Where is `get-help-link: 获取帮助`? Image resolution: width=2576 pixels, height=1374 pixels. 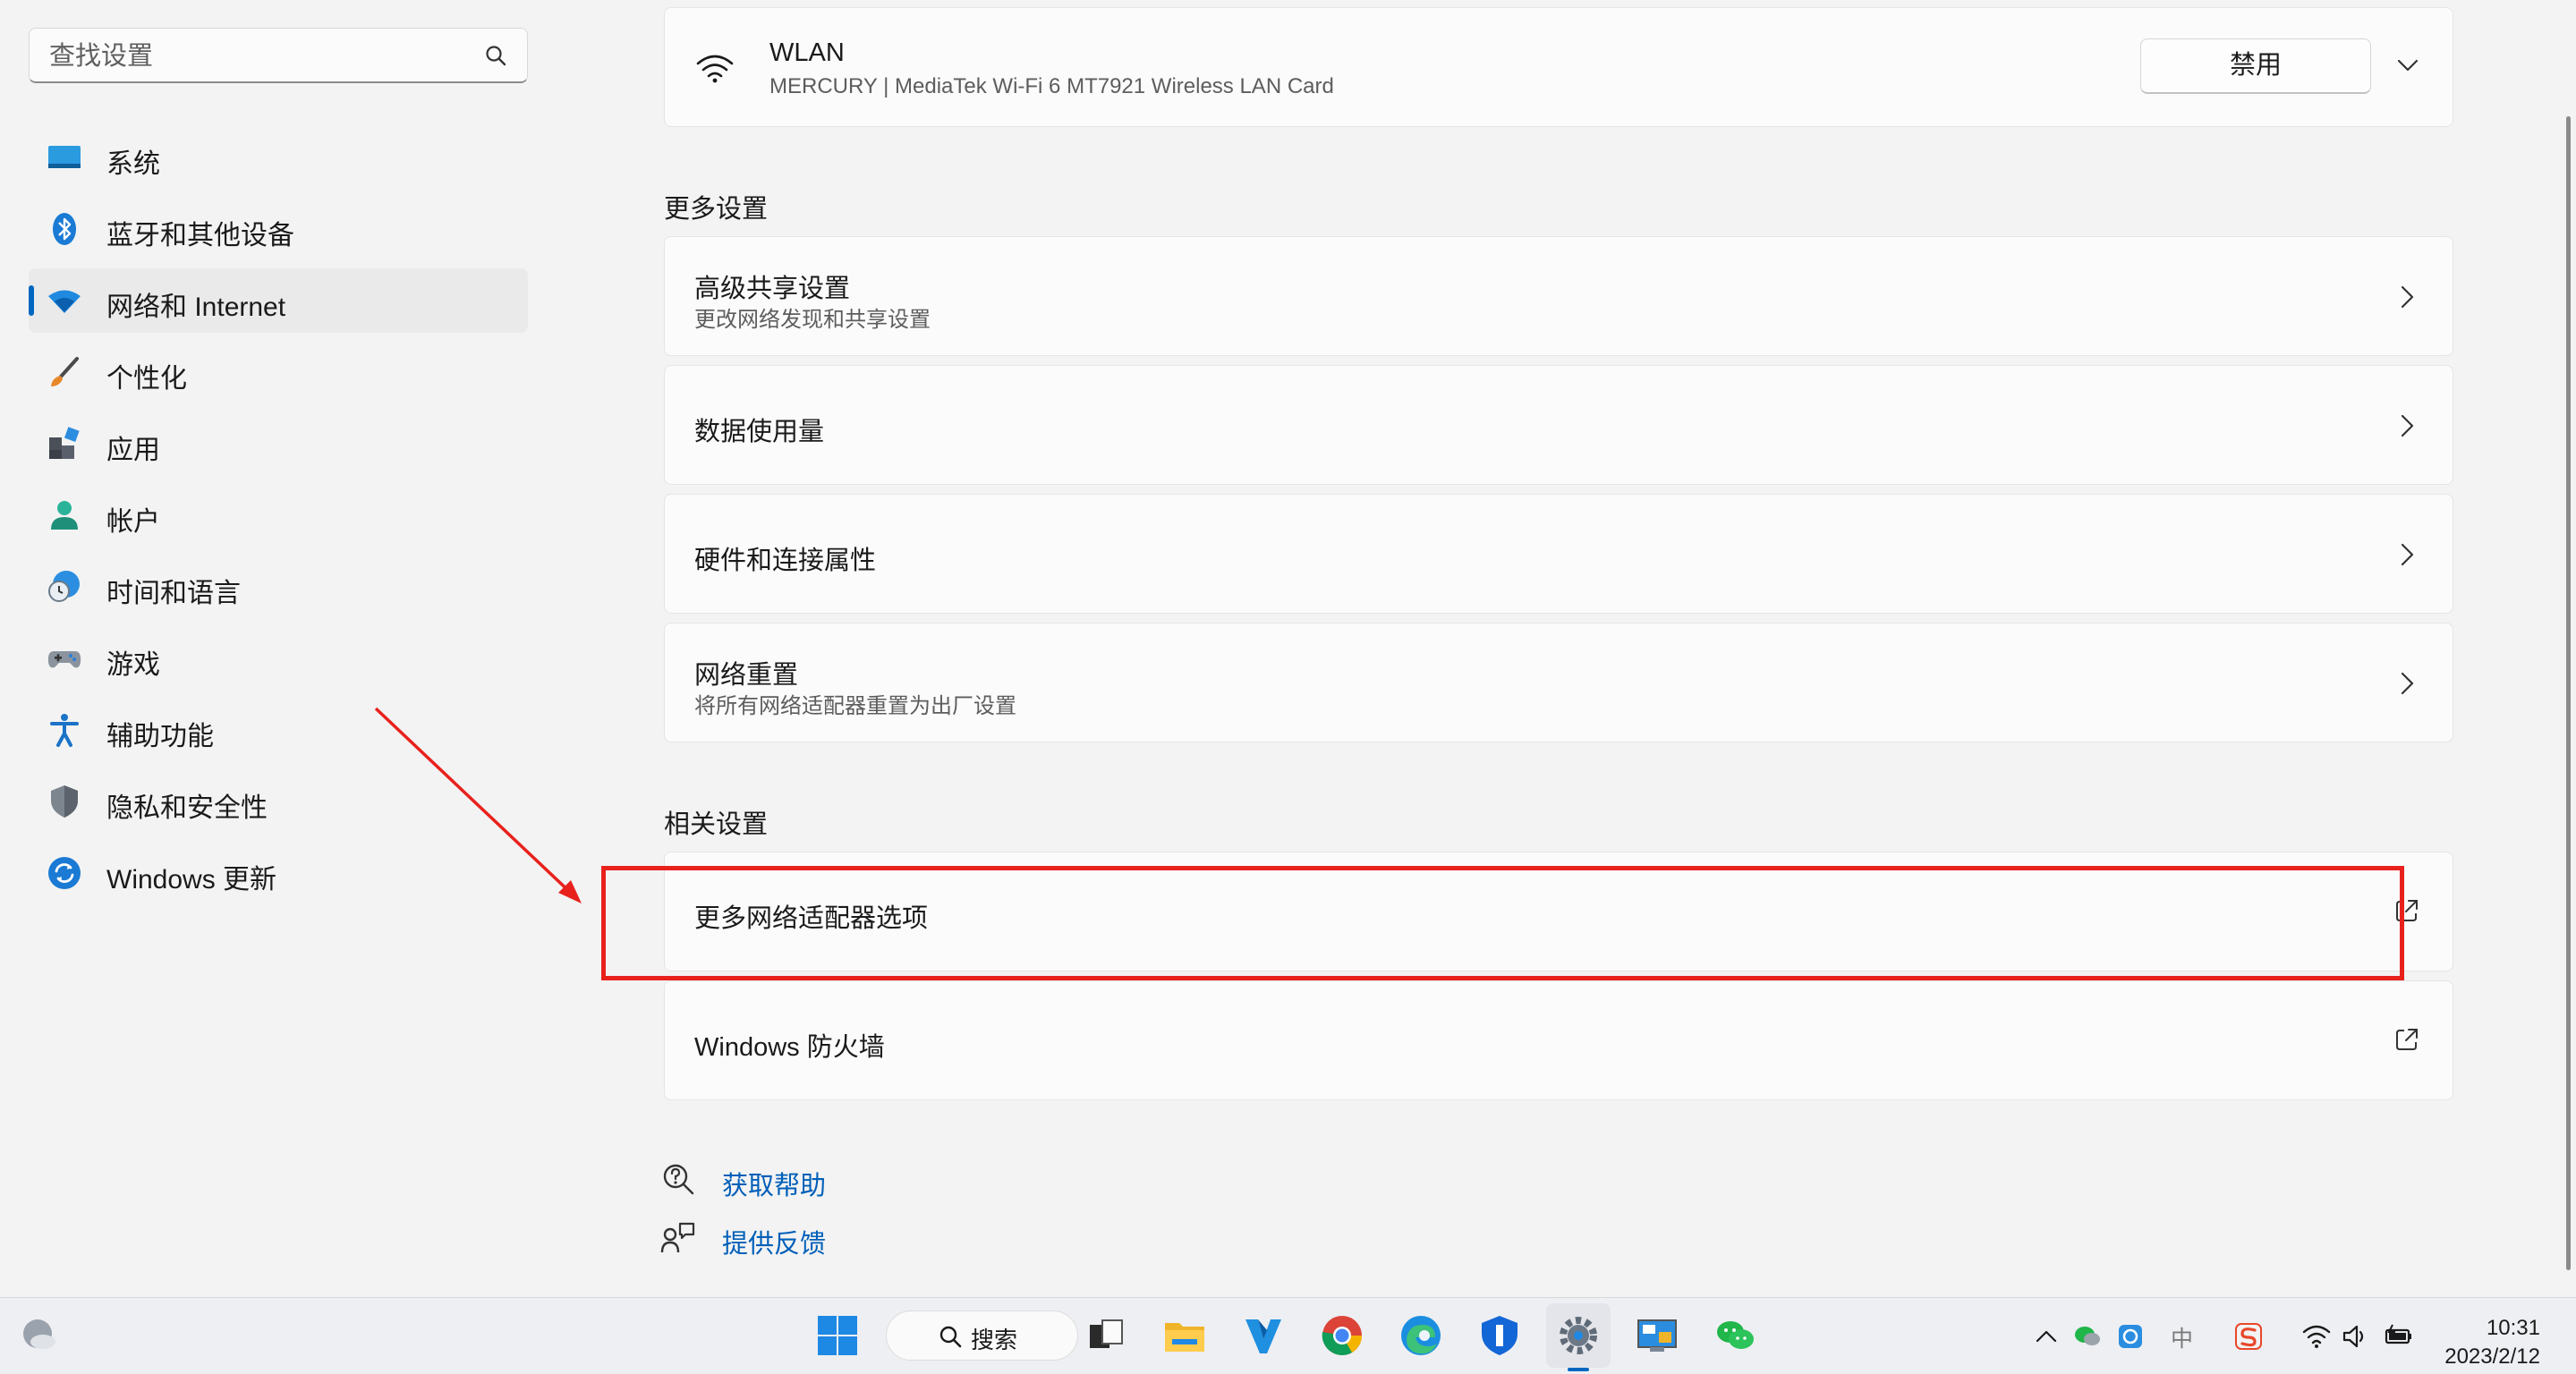 get-help-link: 获取帮助 is located at coordinates (774, 1183).